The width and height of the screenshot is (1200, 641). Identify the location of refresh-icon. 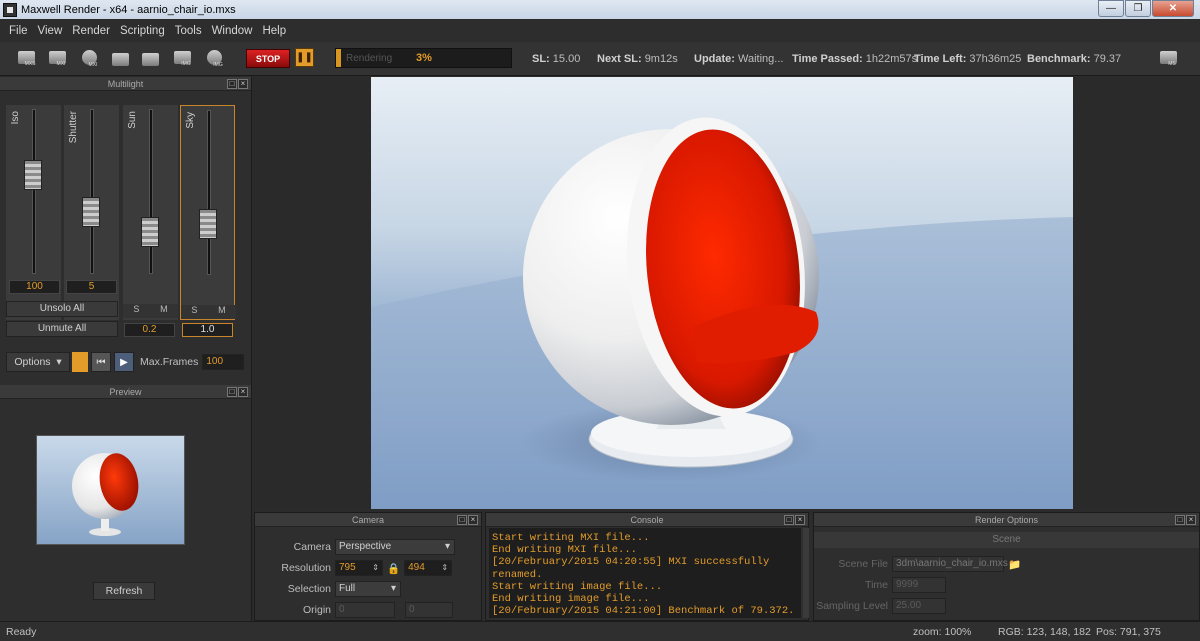
(150, 59).